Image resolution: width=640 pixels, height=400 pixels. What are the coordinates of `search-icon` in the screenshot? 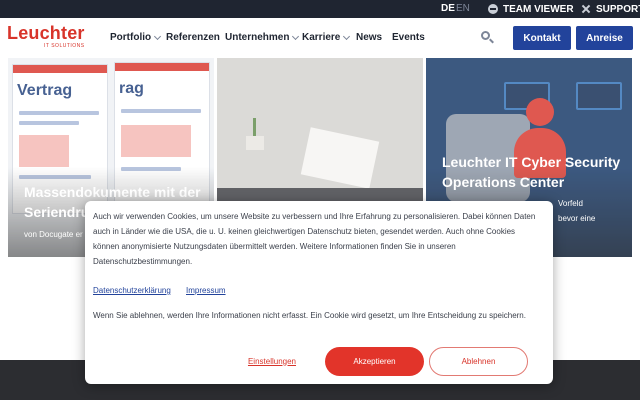 It's located at (487, 37).